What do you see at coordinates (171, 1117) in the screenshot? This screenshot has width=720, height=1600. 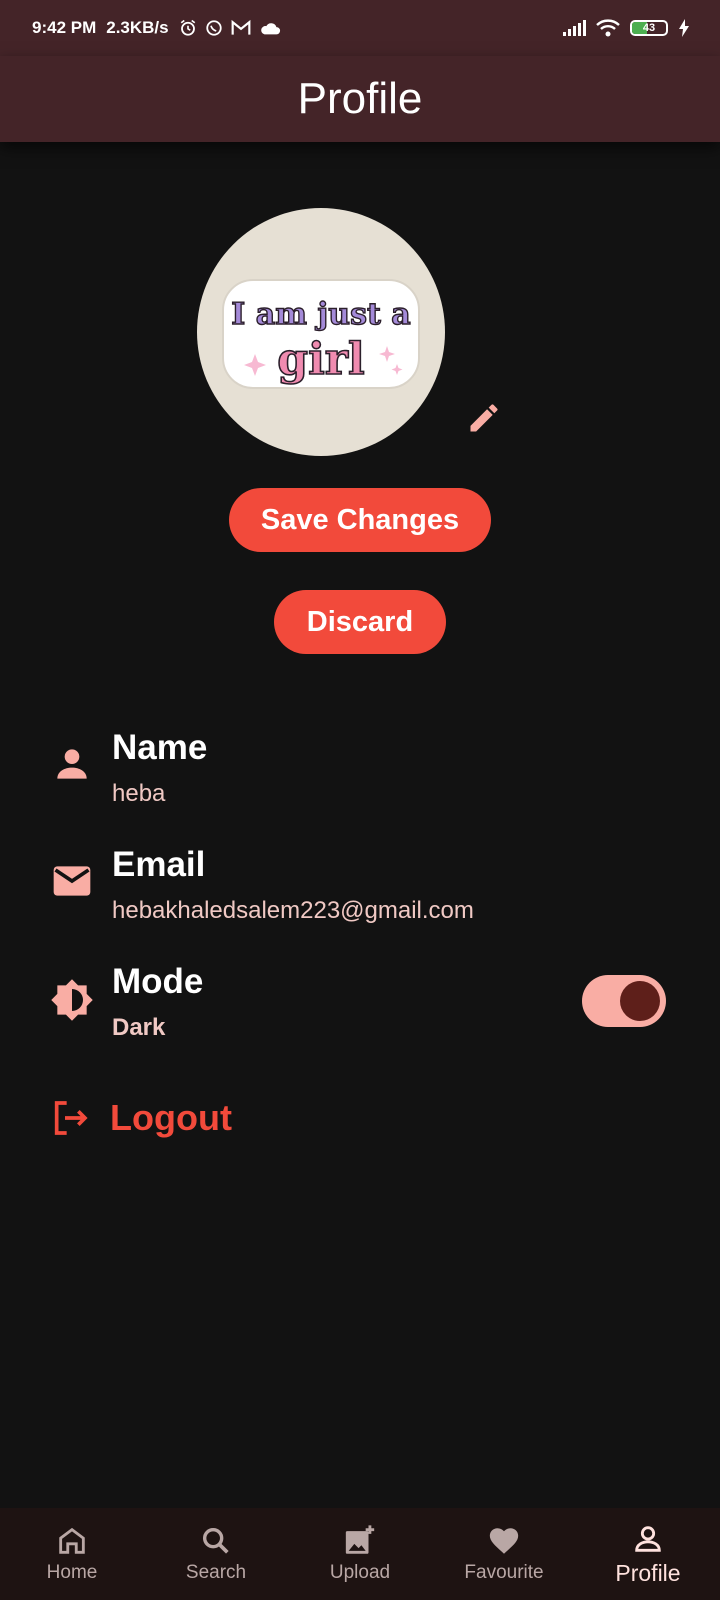 I see `logout-label: Logout` at bounding box center [171, 1117].